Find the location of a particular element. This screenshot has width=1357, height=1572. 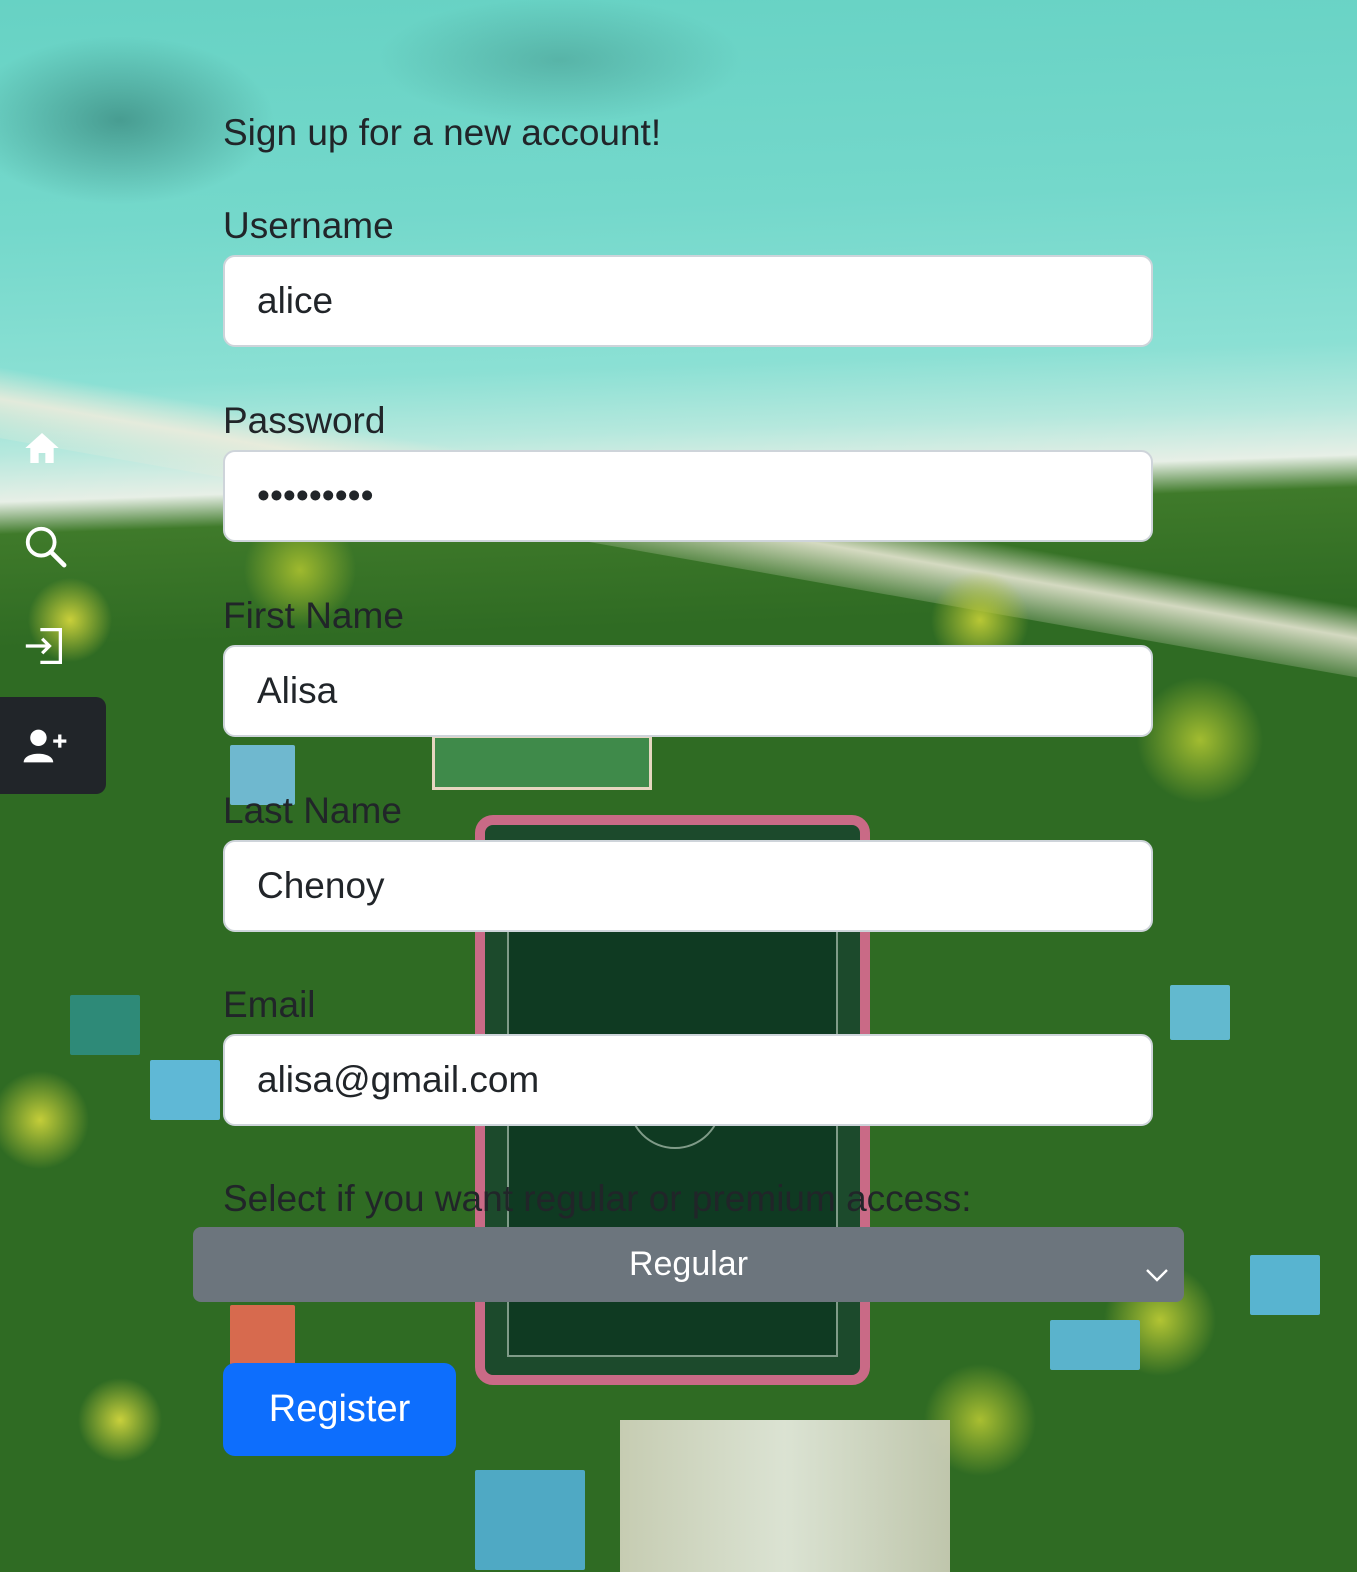

username-input is located at coordinates (688, 301).